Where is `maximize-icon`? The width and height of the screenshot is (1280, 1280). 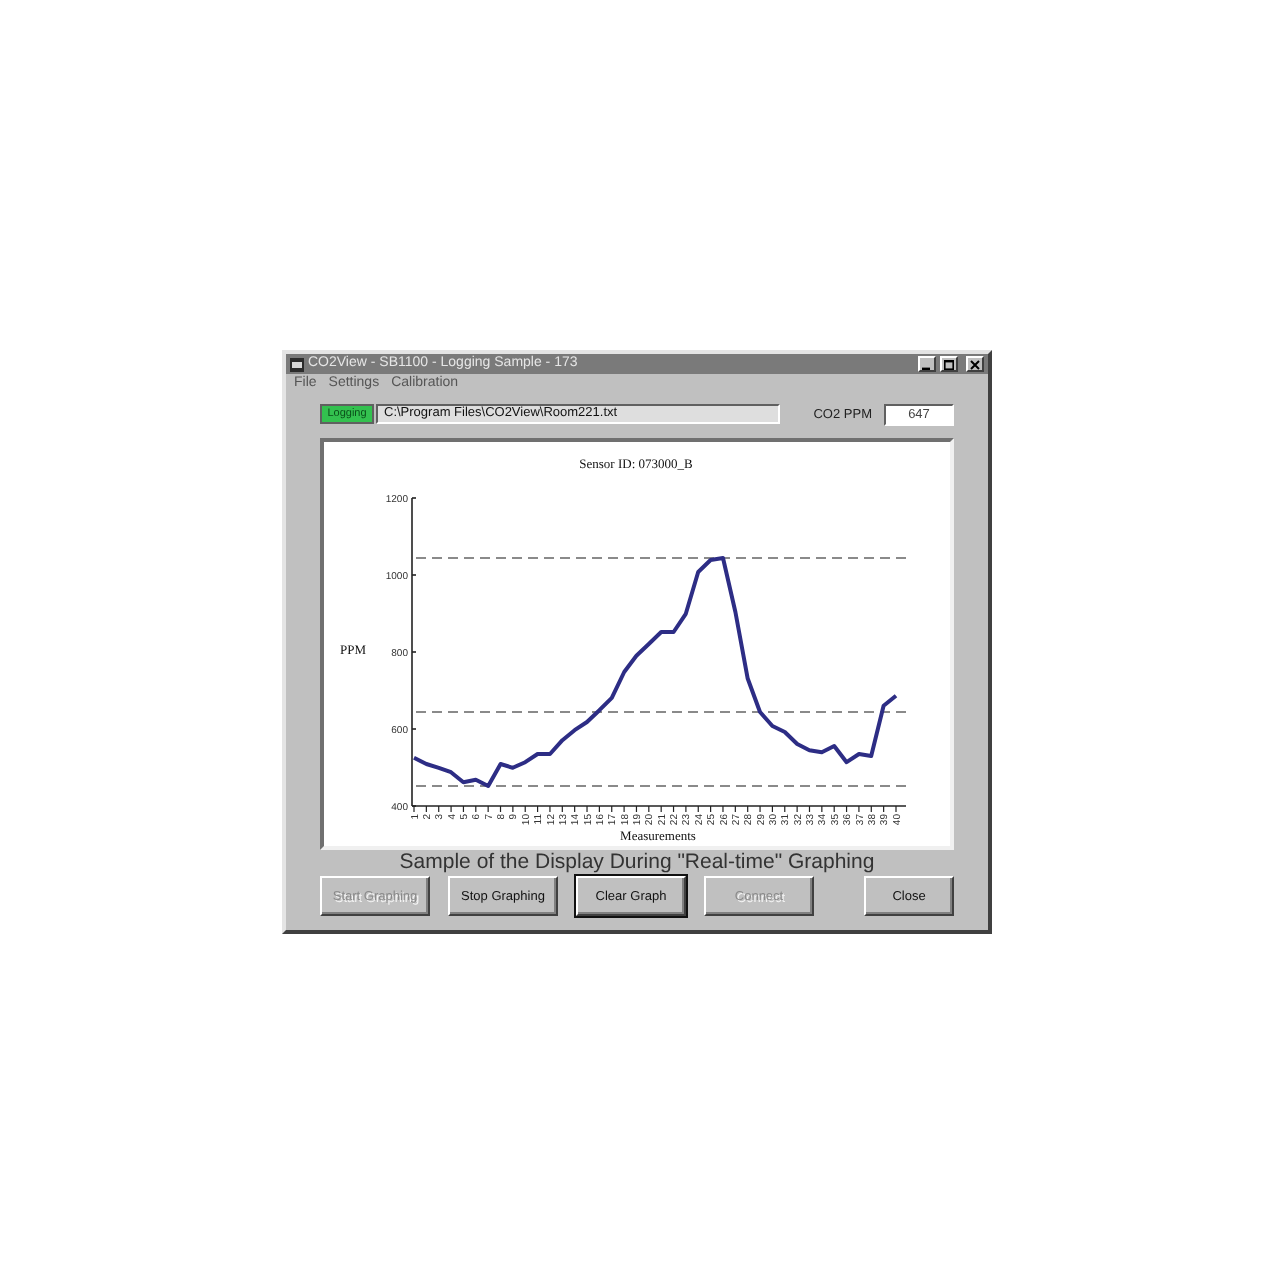 maximize-icon is located at coordinates (949, 364).